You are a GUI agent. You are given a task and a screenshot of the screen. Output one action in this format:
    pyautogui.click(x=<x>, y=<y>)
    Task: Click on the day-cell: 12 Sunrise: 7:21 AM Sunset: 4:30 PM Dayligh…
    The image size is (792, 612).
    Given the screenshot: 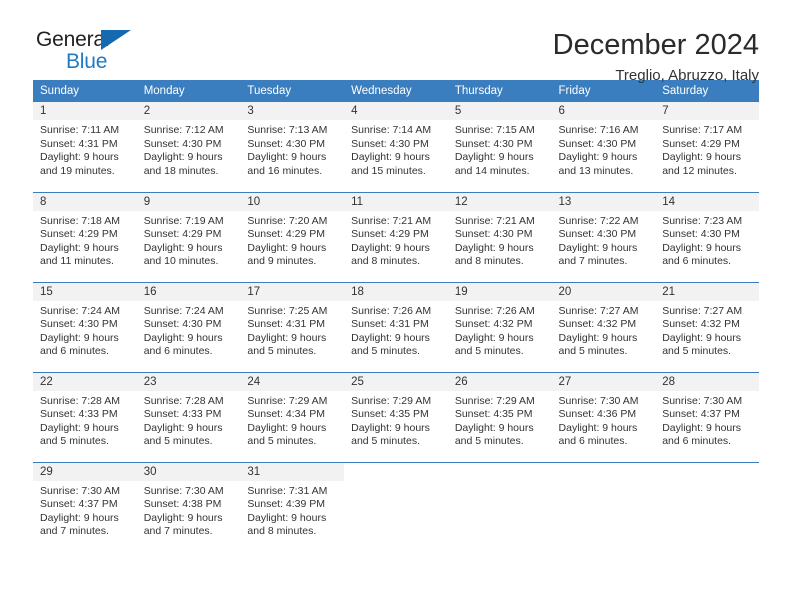 What is the action you would take?
    pyautogui.click(x=499, y=236)
    